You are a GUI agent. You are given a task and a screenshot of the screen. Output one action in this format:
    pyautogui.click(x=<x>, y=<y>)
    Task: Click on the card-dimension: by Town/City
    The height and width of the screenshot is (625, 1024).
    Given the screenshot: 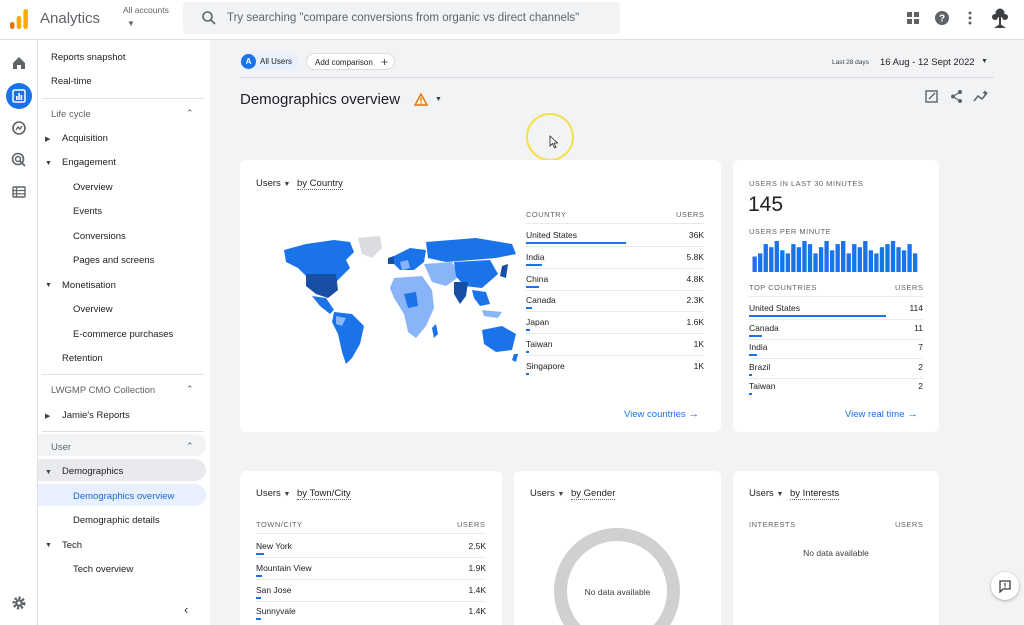 What is the action you would take?
    pyautogui.click(x=324, y=494)
    